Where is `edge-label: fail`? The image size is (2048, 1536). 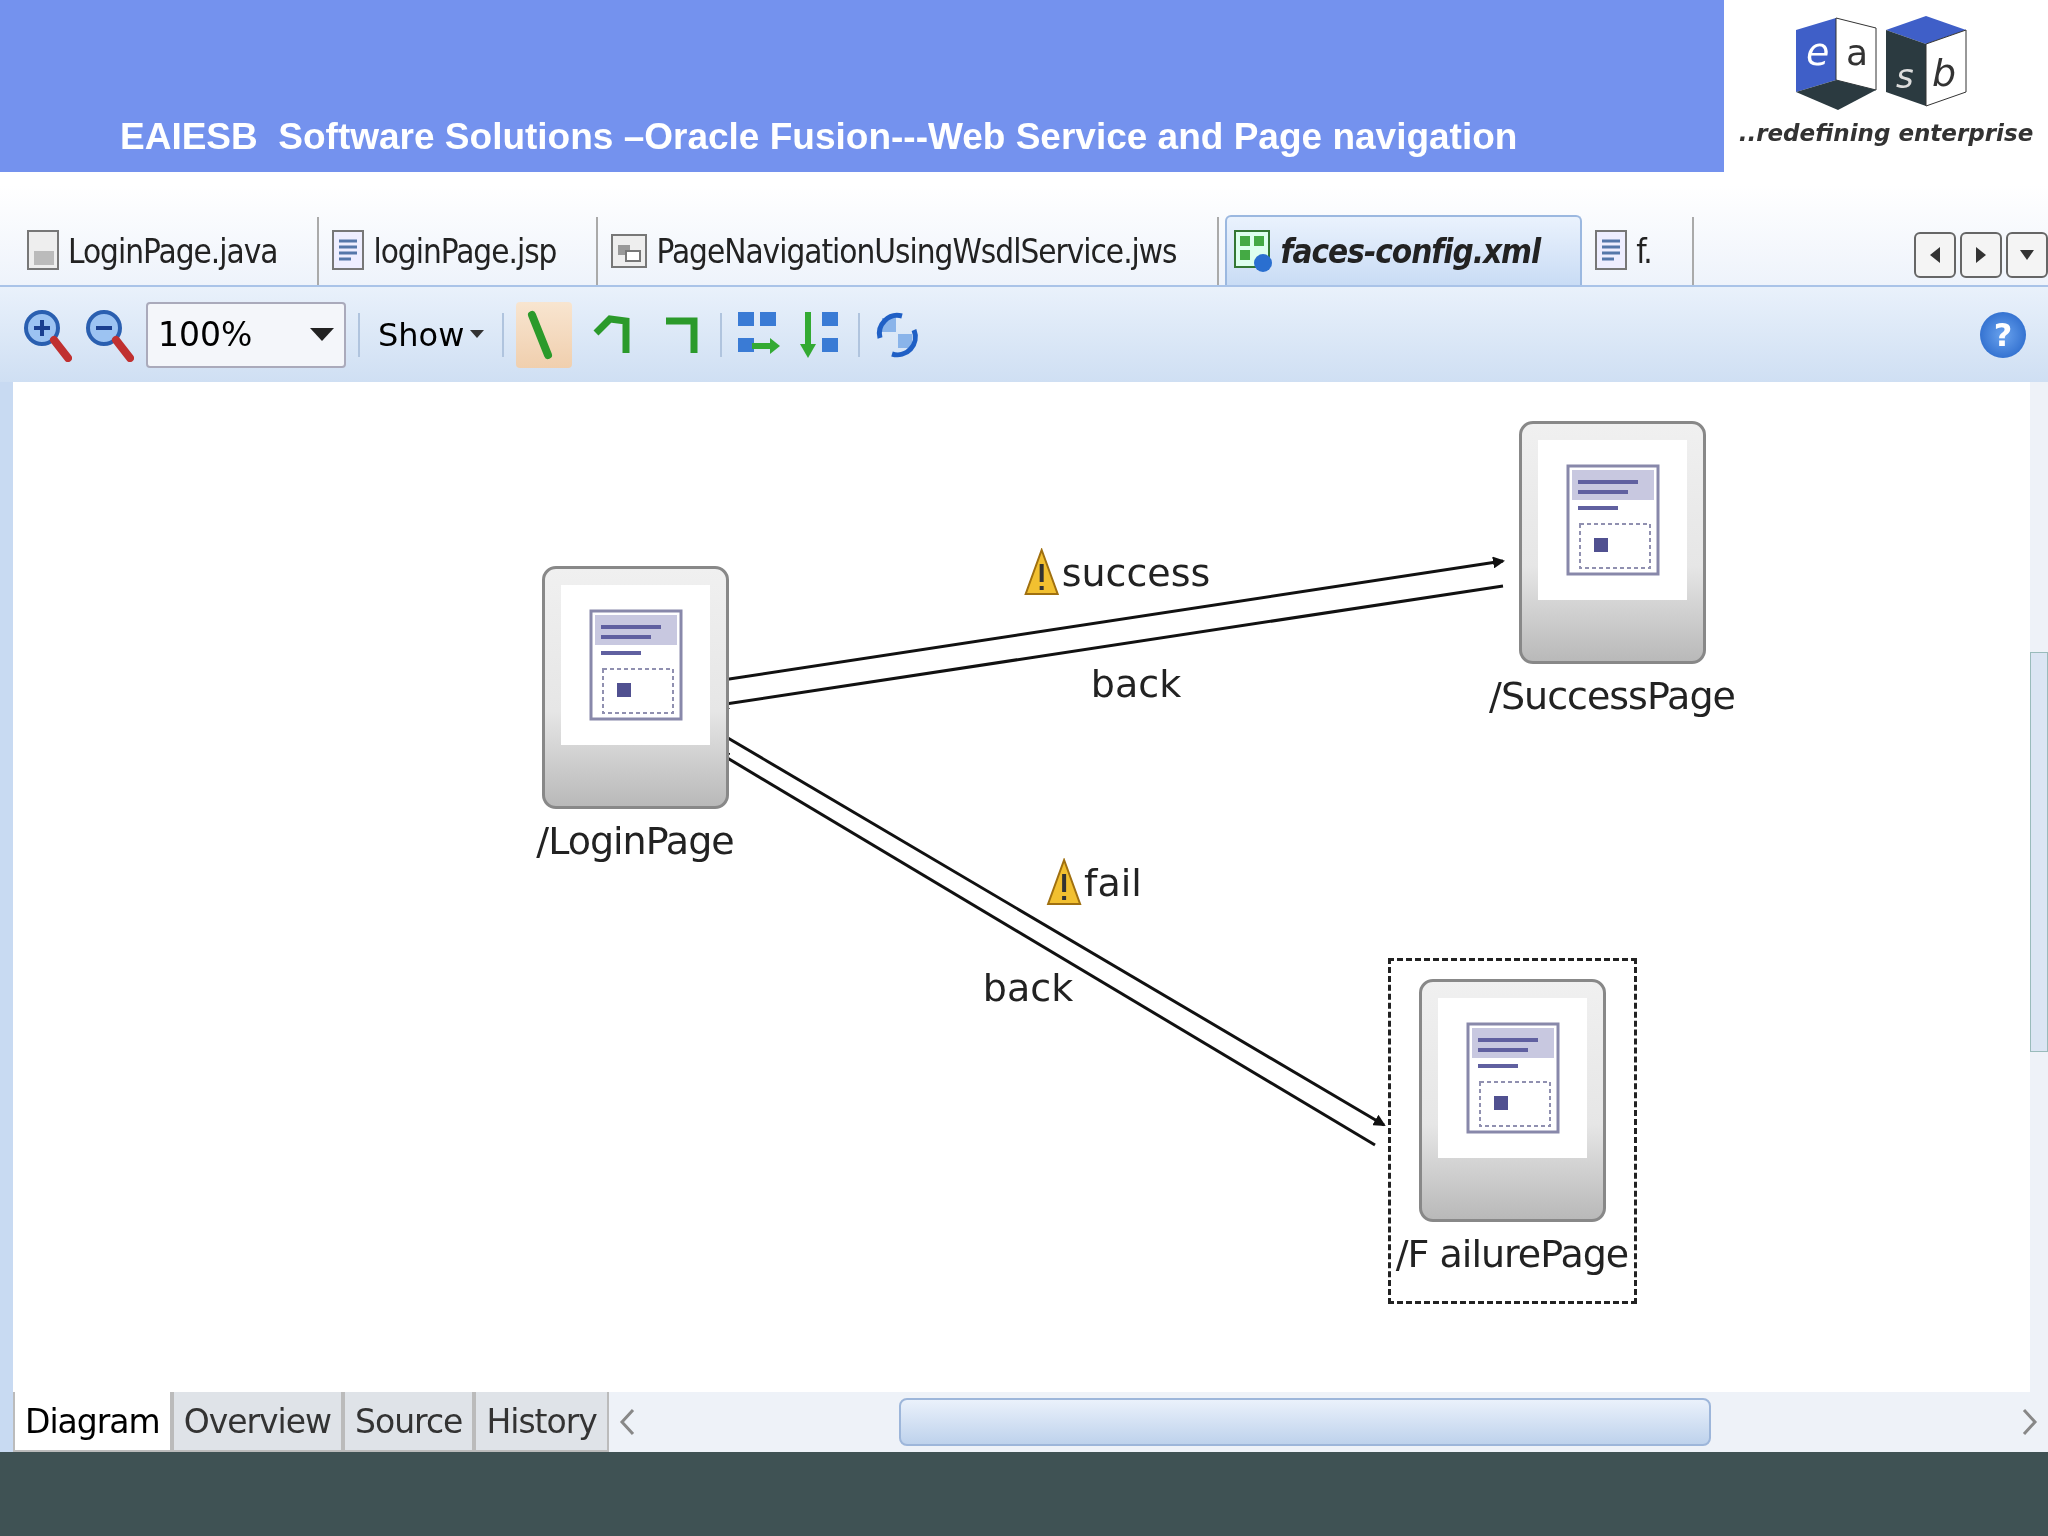 edge-label: fail is located at coordinates (1113, 883).